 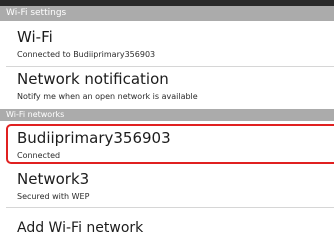 What do you see at coordinates (39, 155) in the screenshot?
I see `network-status: Connected` at bounding box center [39, 155].